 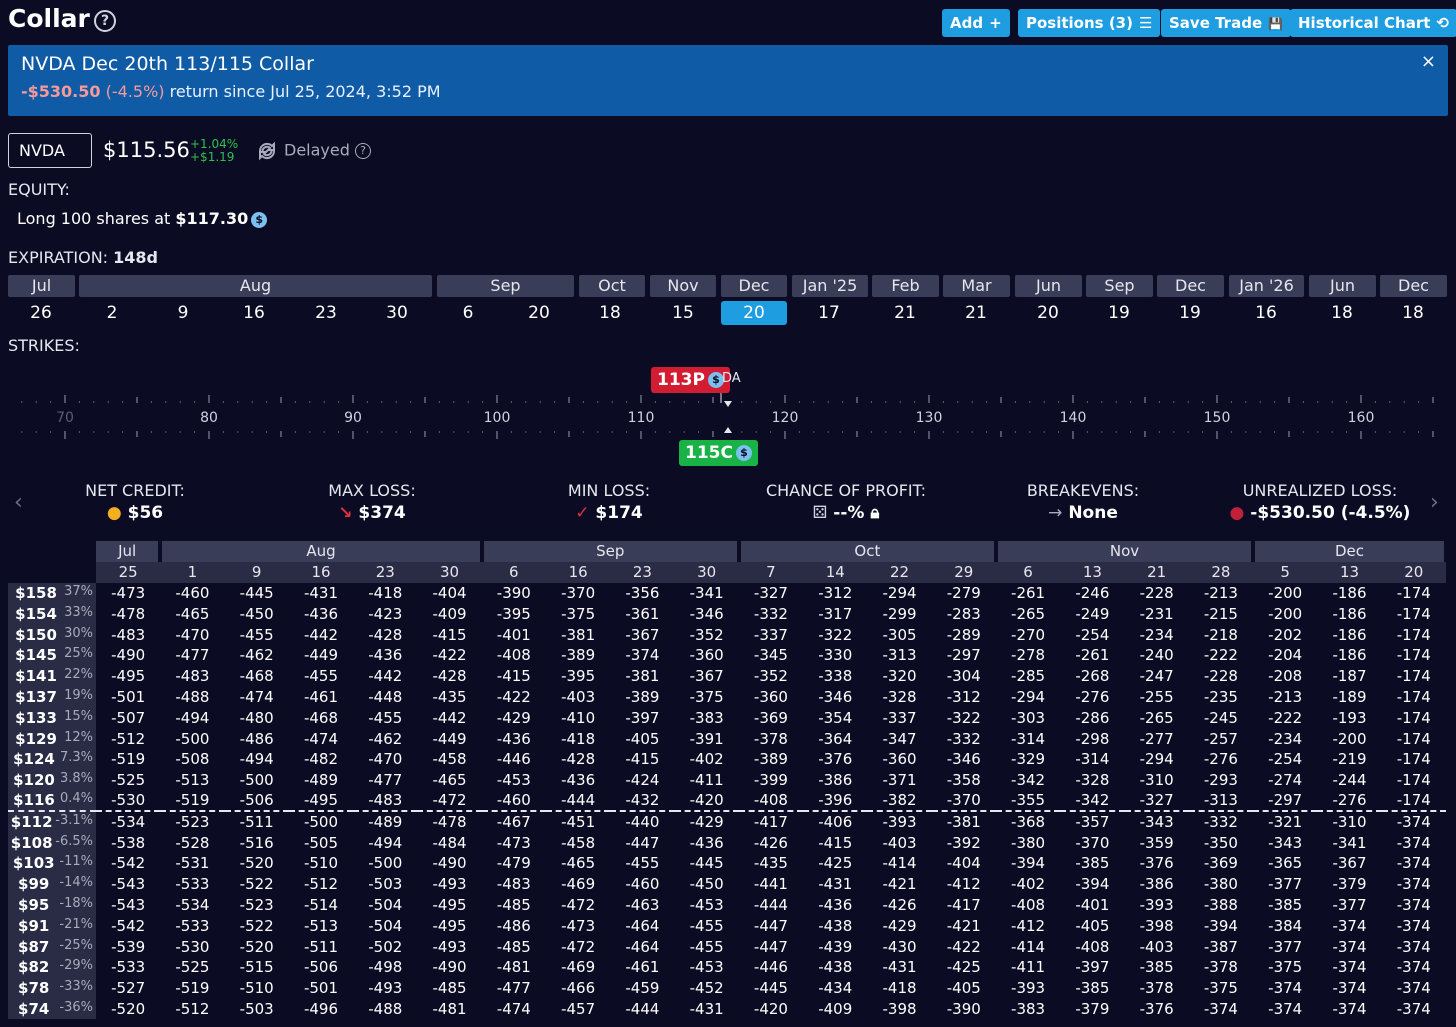 I want to click on pl-cell: -519, so click(x=192, y=988).